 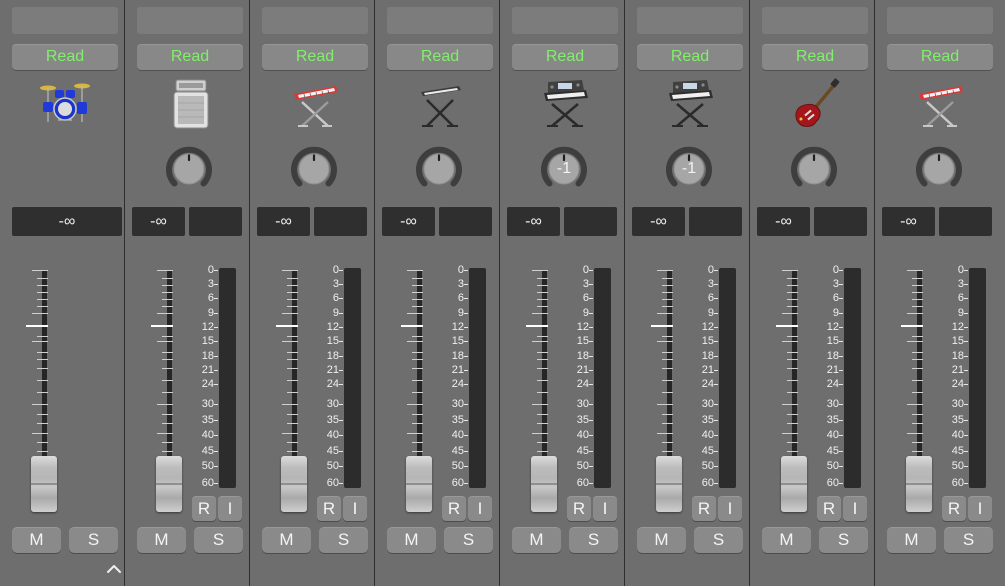 What do you see at coordinates (965, 221) in the screenshot?
I see `gain-display` at bounding box center [965, 221].